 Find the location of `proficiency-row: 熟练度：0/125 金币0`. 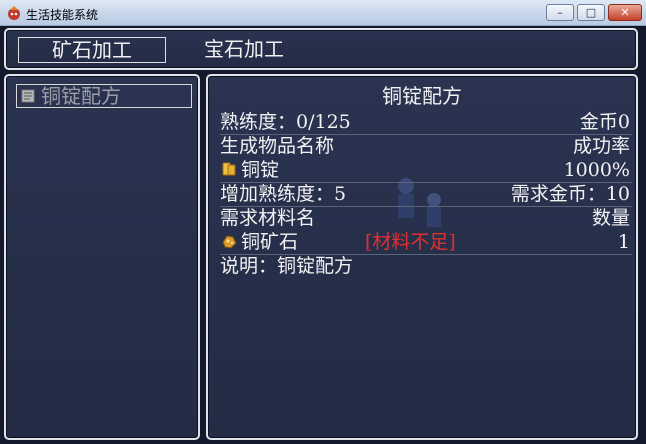

proficiency-row: 熟练度：0/125 金币0 is located at coordinates (425, 122).